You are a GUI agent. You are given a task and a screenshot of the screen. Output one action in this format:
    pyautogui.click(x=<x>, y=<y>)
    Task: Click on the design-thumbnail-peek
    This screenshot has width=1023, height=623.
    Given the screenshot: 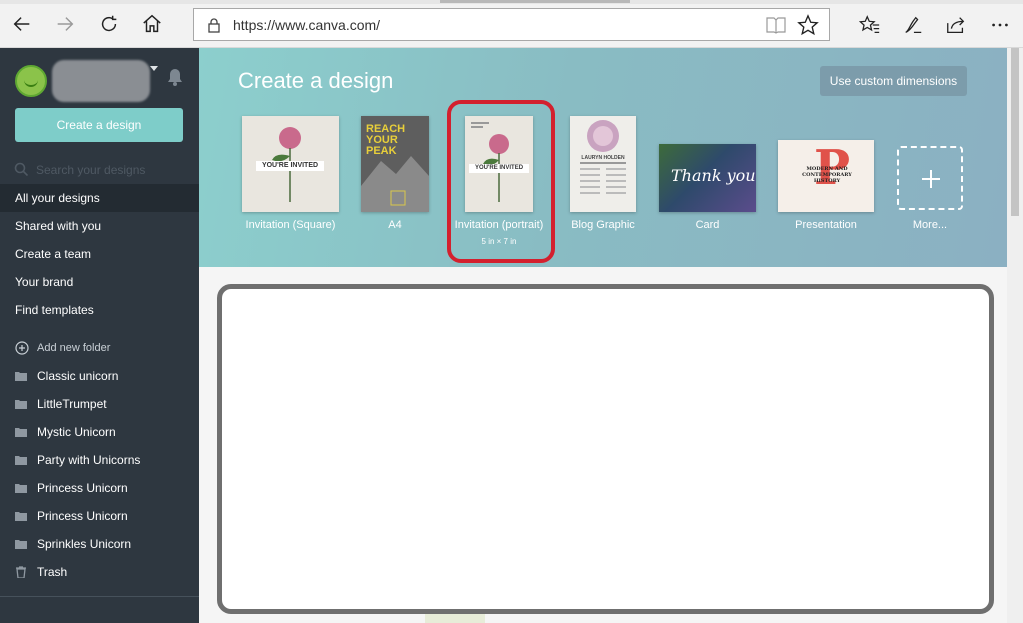 What is the action you would take?
    pyautogui.click(x=455, y=618)
    